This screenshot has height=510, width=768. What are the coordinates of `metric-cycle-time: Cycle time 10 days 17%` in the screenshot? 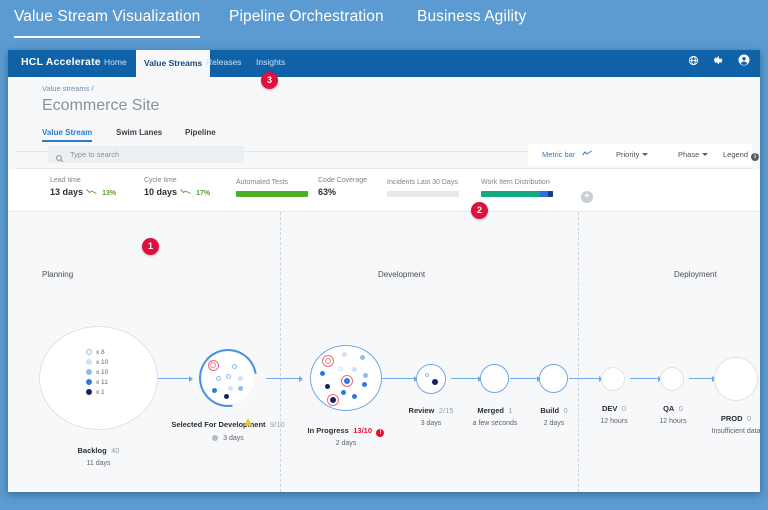 It's located at (177, 187).